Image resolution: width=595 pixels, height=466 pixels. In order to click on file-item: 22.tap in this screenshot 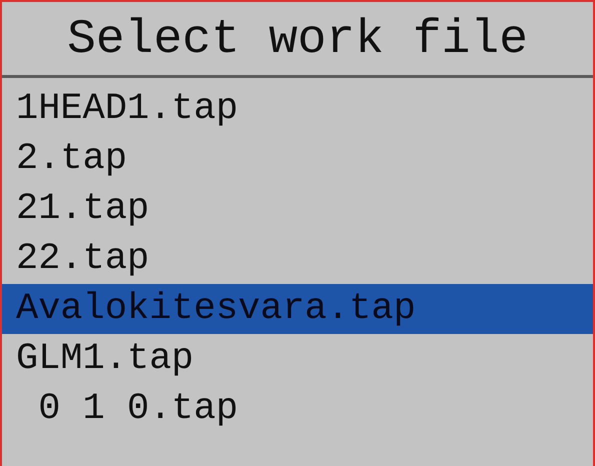, I will do `click(297, 259)`.